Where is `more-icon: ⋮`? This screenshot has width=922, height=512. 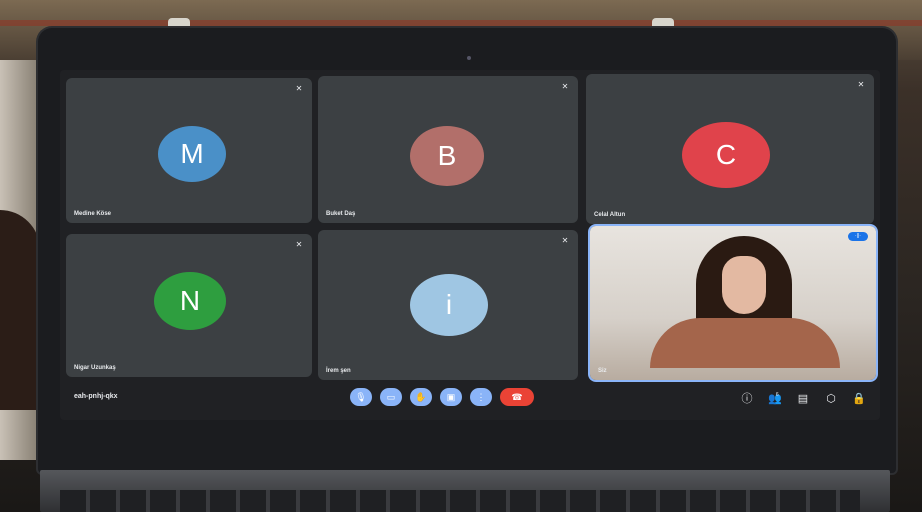
more-icon: ⋮ is located at coordinates (481, 397).